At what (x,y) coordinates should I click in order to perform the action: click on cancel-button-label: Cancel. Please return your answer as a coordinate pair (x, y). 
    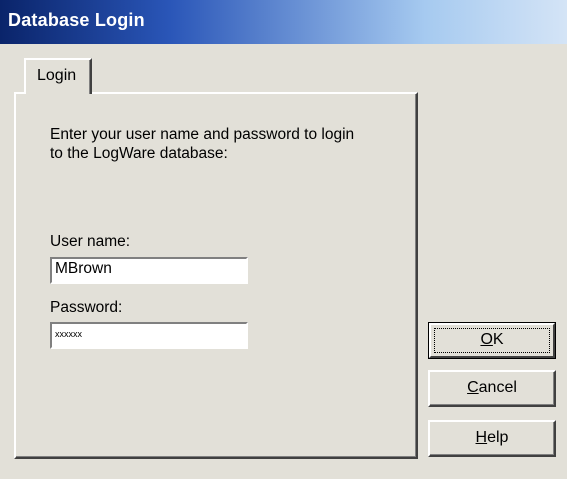
    Looking at the image, I should click on (492, 387).